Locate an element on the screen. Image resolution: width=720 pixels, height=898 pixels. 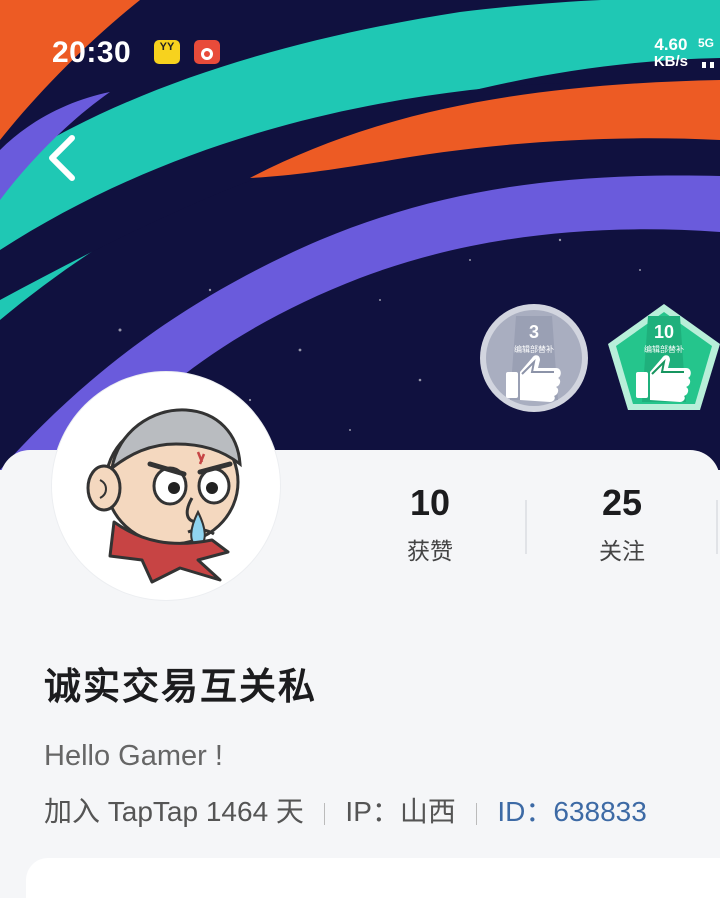
username: 诚实交易互关私 is located at coordinates (180, 686).